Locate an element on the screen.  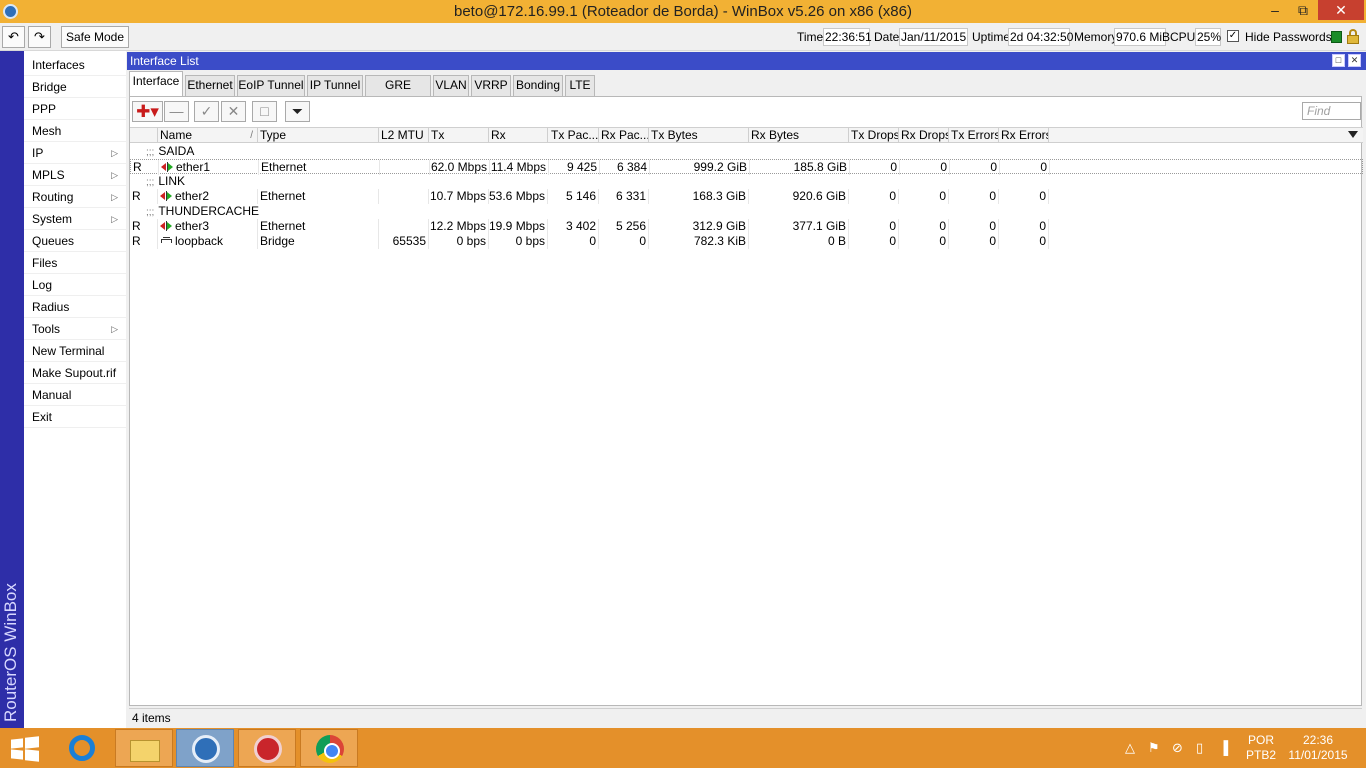
minimize-button: – is located at coordinates (1275, 10).